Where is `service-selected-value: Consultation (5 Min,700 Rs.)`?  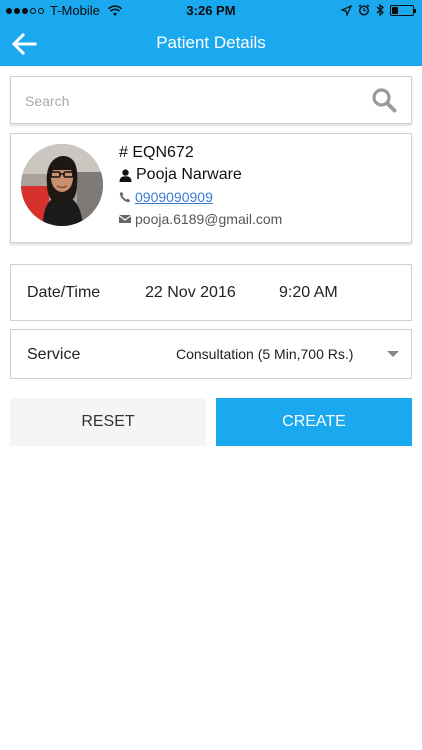 service-selected-value: Consultation (5 Min,700 Rs.) is located at coordinates (265, 354).